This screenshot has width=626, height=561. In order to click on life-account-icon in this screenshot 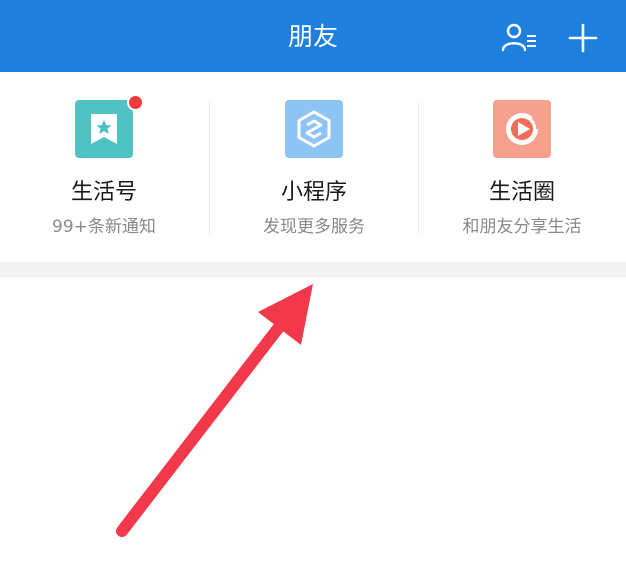, I will do `click(104, 129)`.